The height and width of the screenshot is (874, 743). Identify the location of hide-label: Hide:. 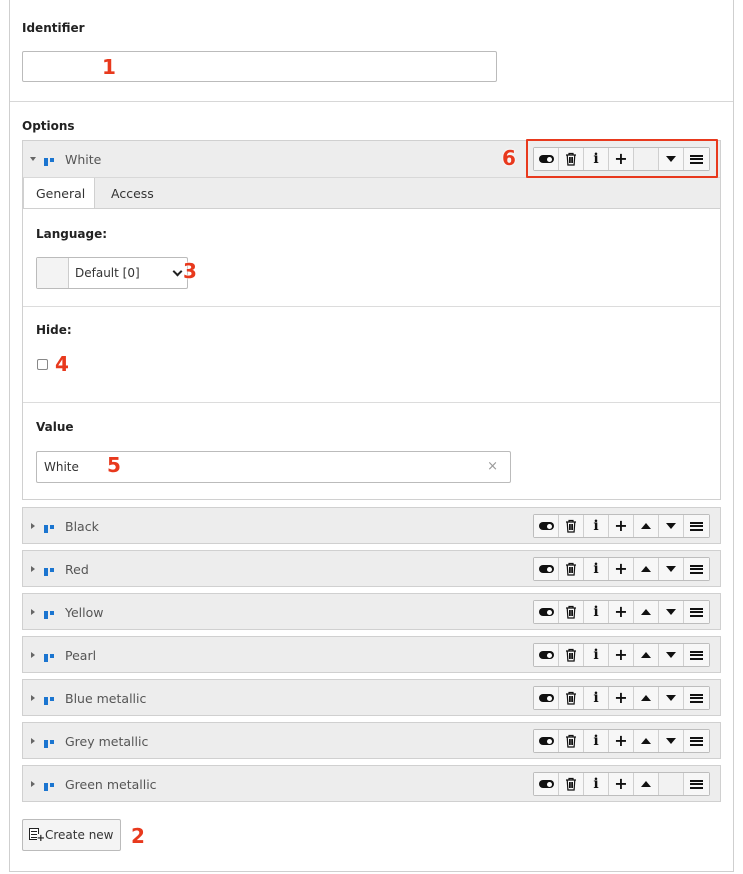
(54, 330).